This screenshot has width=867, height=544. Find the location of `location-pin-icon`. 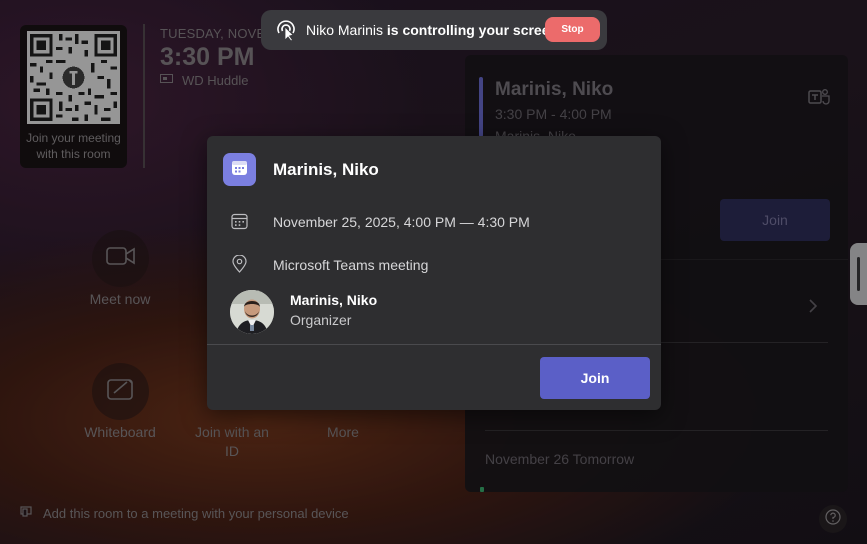

location-pin-icon is located at coordinates (239, 266).